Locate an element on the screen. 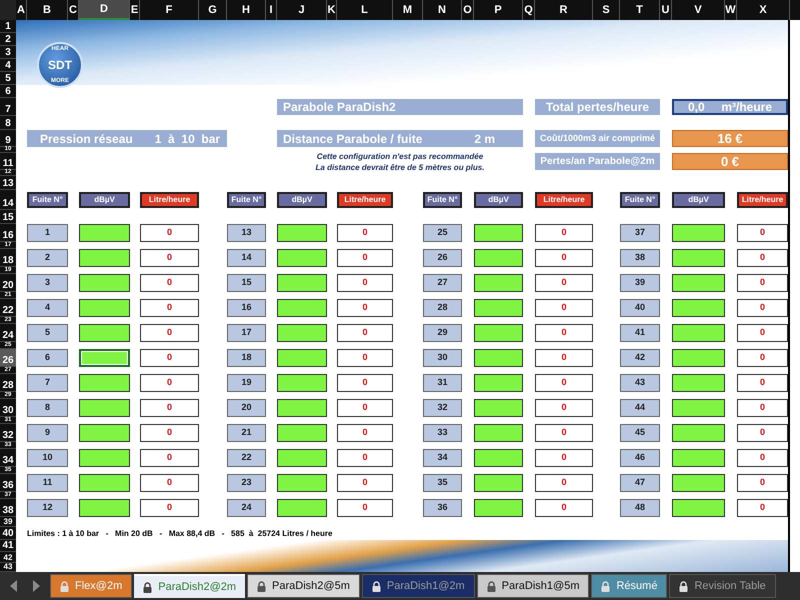 Image resolution: width=800 pixels, height=600 pixels. column-header: D is located at coordinates (104, 10).